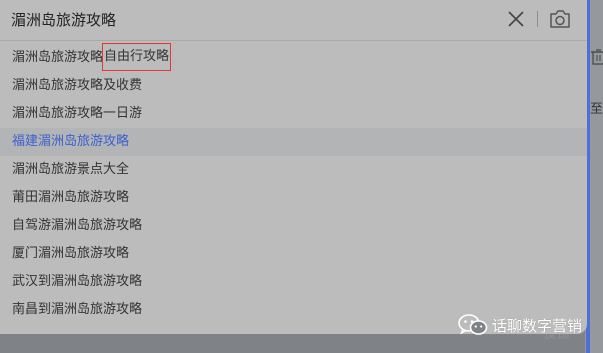 The image size is (603, 353). What do you see at coordinates (77, 113) in the screenshot?
I see `suggestion-text: 湄洲岛旅游攻略一日游` at bounding box center [77, 113].